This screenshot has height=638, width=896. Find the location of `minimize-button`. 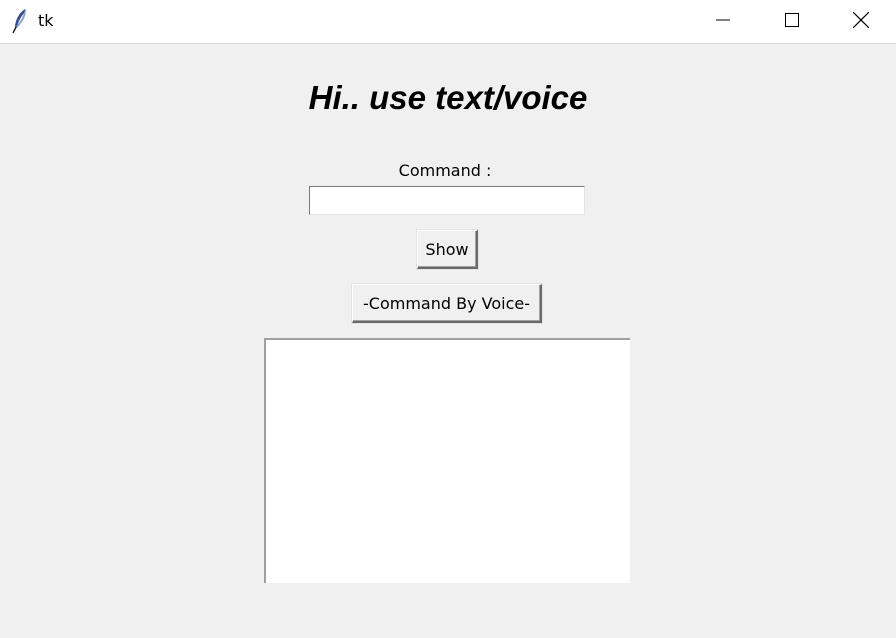

minimize-button is located at coordinates (723, 21).